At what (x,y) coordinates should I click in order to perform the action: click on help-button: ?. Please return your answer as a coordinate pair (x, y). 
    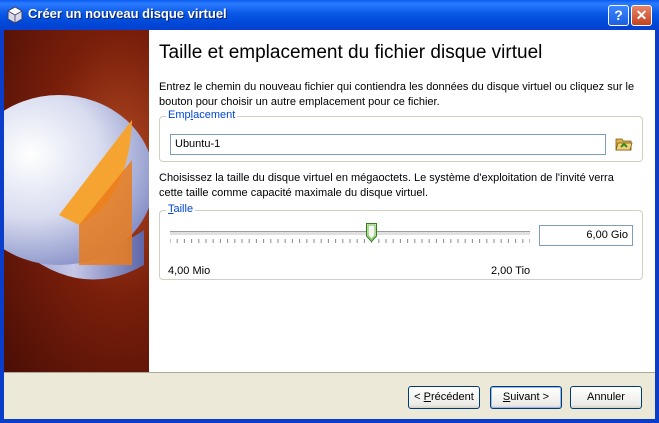
    Looking at the image, I should click on (618, 15).